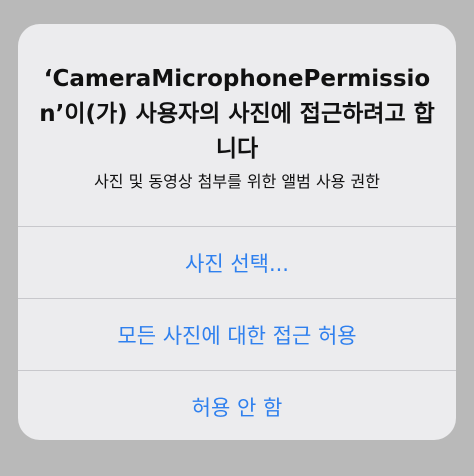  Describe the element at coordinates (237, 334) in the screenshot. I see `allow-all-photos-button: 모든 사진에 대한 접근 허용` at that location.